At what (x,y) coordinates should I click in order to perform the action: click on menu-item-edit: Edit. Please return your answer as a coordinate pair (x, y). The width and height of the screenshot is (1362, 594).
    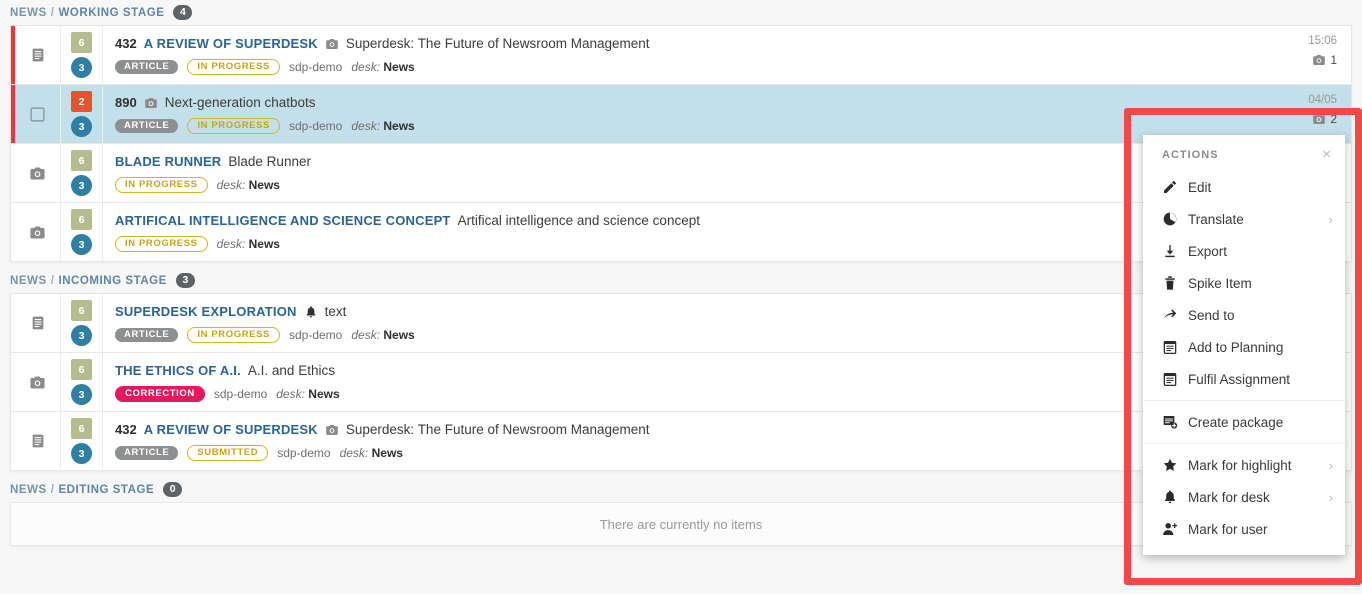
    Looking at the image, I should click on (1244, 187).